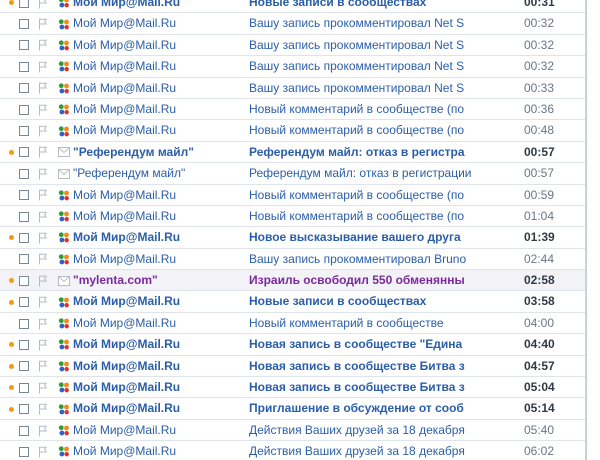 This screenshot has width=600, height=460. I want to click on vertical-scrollbar, so click(593, 230).